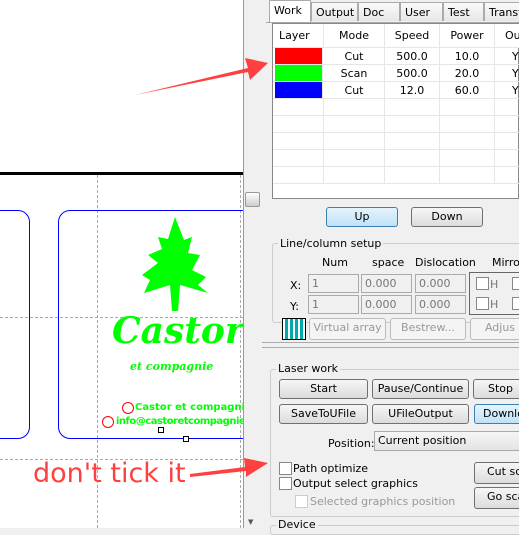  Describe the element at coordinates (331, 468) in the screenshot. I see `path-optimize-label: Path optimize` at that location.